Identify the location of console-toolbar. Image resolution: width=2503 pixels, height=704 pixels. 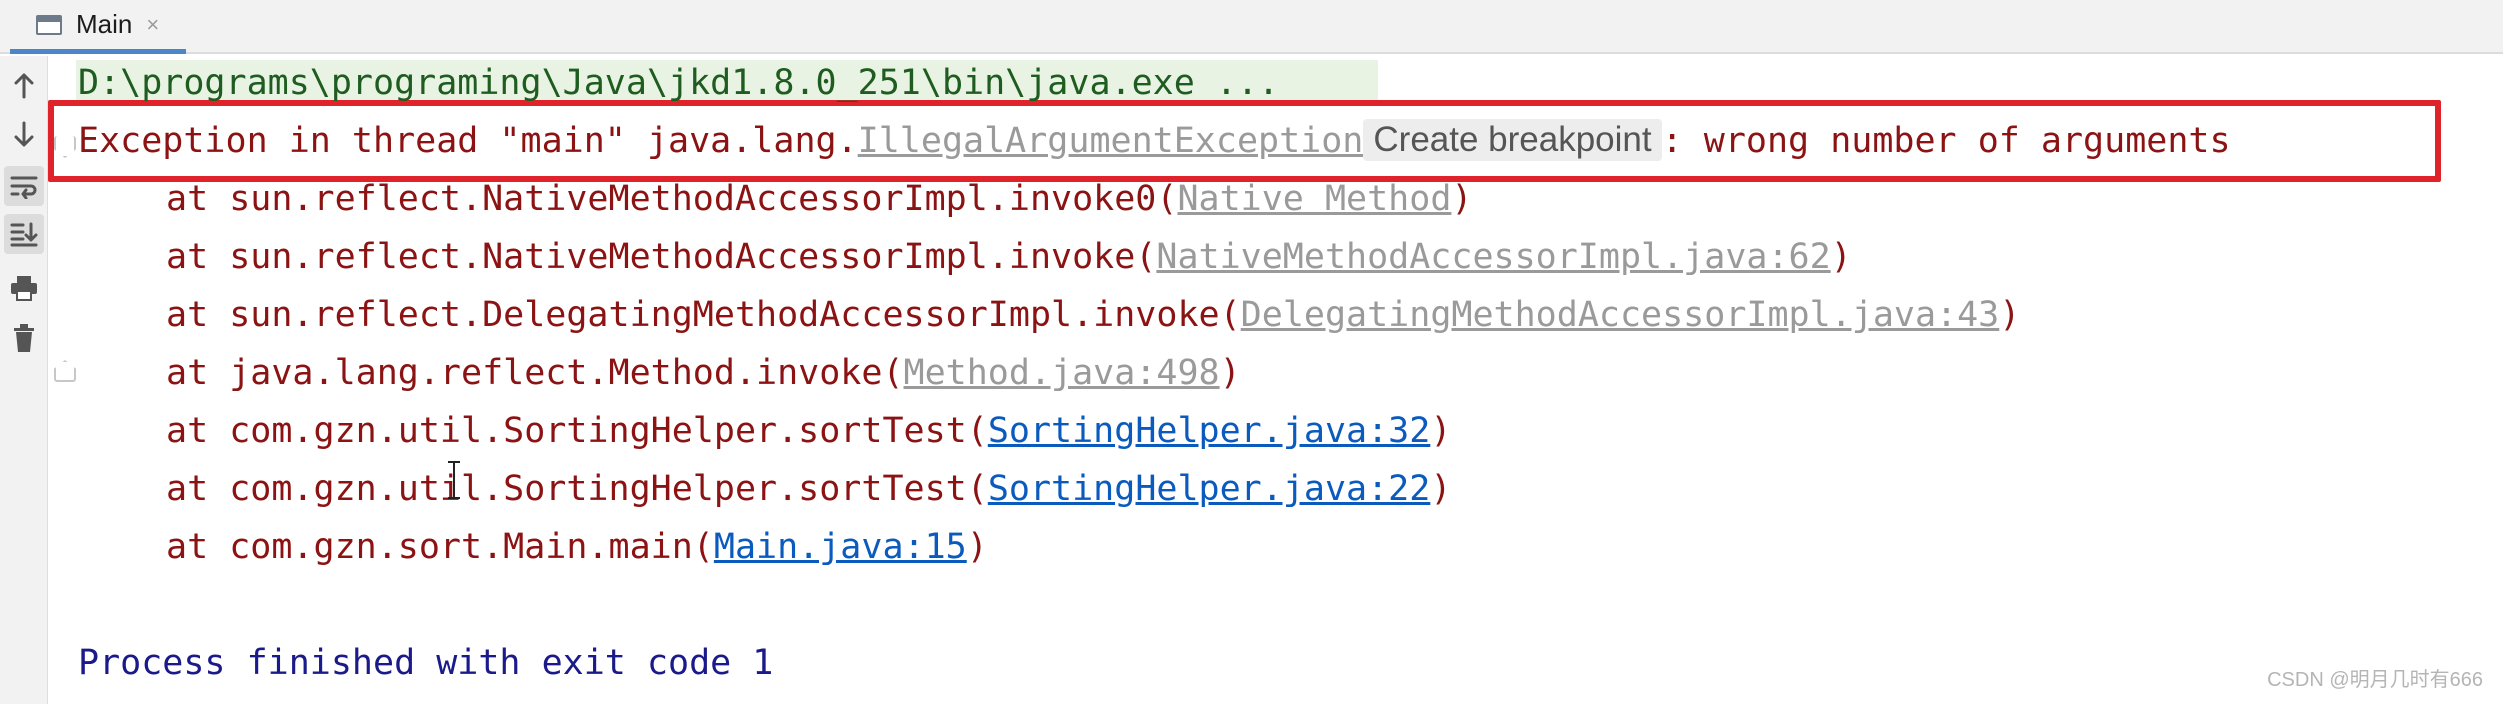
(24, 380).